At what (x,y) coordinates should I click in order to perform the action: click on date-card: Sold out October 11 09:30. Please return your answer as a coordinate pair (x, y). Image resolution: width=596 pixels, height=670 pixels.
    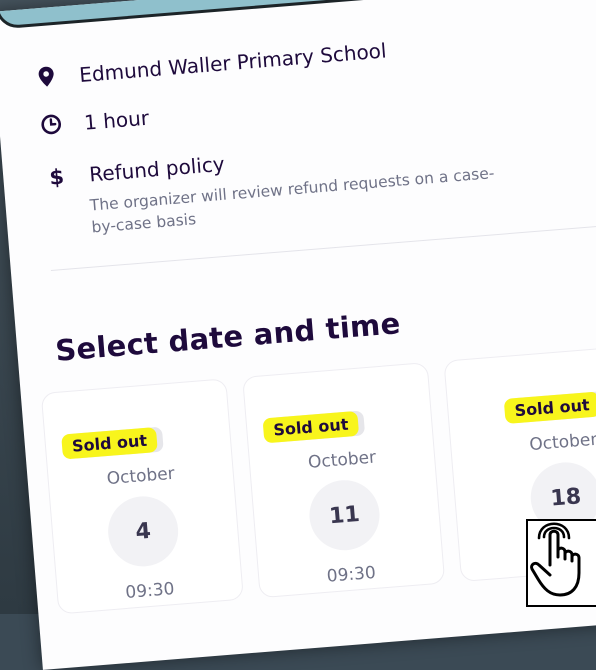
    Looking at the image, I should click on (344, 480).